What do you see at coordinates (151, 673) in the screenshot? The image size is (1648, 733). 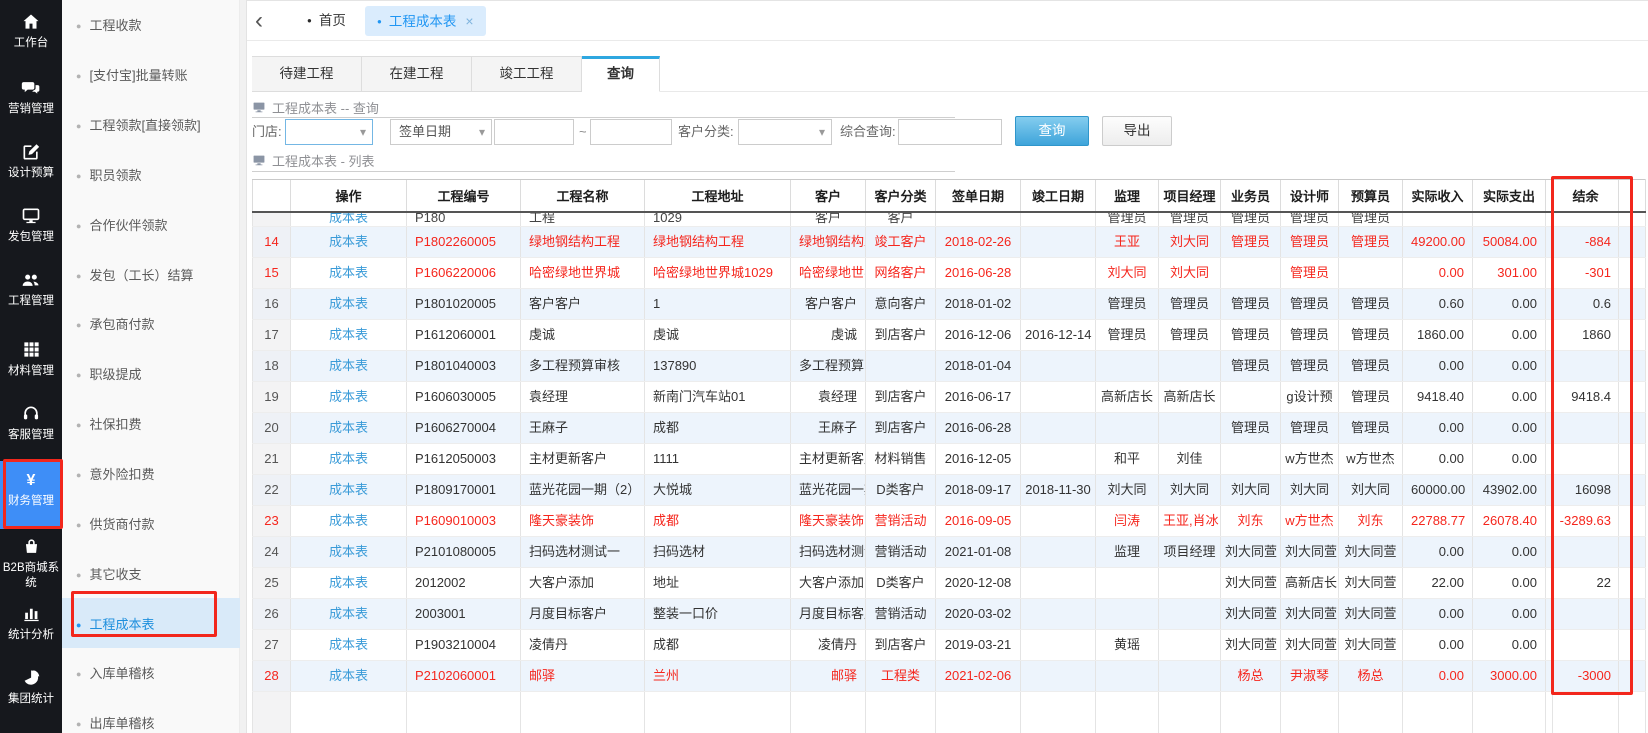 I see `menu-item: 入库单稽核` at bounding box center [151, 673].